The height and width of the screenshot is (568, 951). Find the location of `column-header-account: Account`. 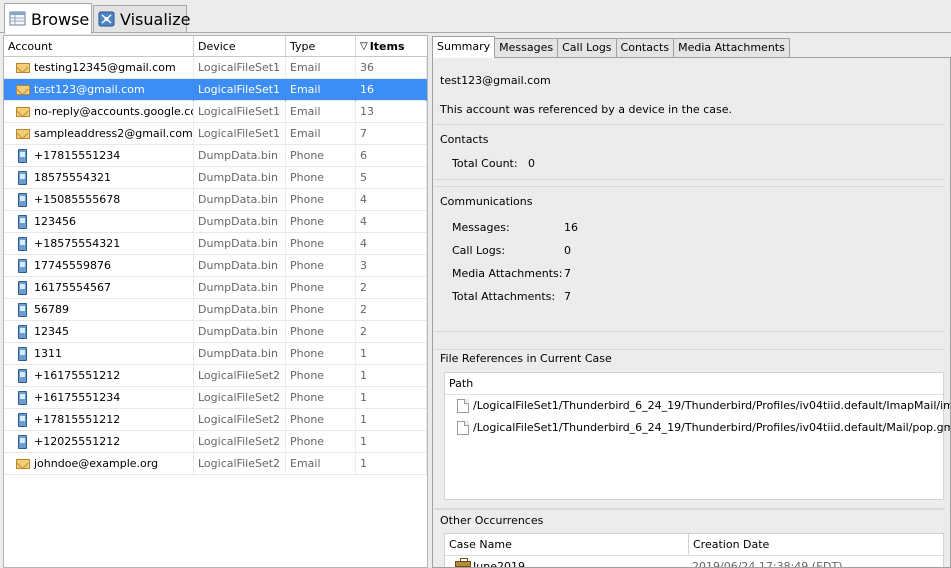

column-header-account: Account is located at coordinates (99, 46).